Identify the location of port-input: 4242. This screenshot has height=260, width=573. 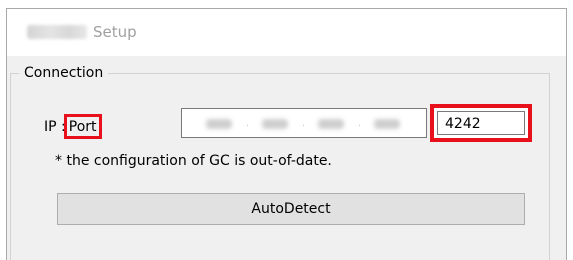
(481, 123).